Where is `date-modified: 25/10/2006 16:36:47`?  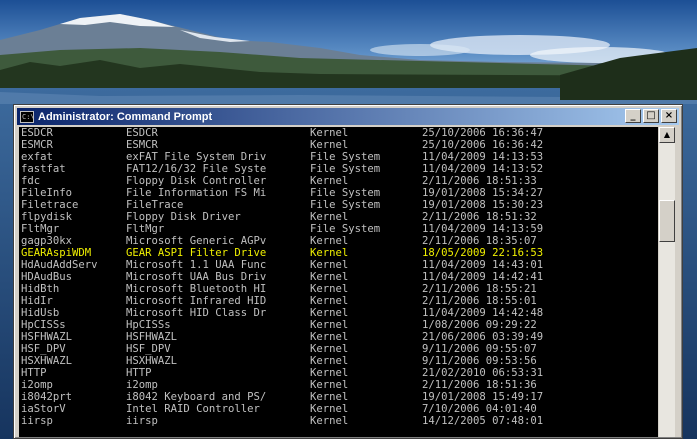
date-modified: 25/10/2006 16:36:47 is located at coordinates (483, 133).